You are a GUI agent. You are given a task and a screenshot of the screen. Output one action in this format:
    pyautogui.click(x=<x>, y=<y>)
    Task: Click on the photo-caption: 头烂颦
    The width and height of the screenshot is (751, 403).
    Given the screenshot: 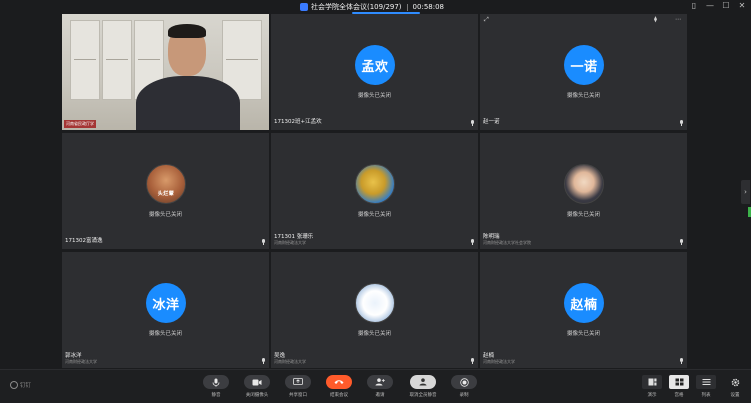 What is the action you would take?
    pyautogui.click(x=166, y=194)
    